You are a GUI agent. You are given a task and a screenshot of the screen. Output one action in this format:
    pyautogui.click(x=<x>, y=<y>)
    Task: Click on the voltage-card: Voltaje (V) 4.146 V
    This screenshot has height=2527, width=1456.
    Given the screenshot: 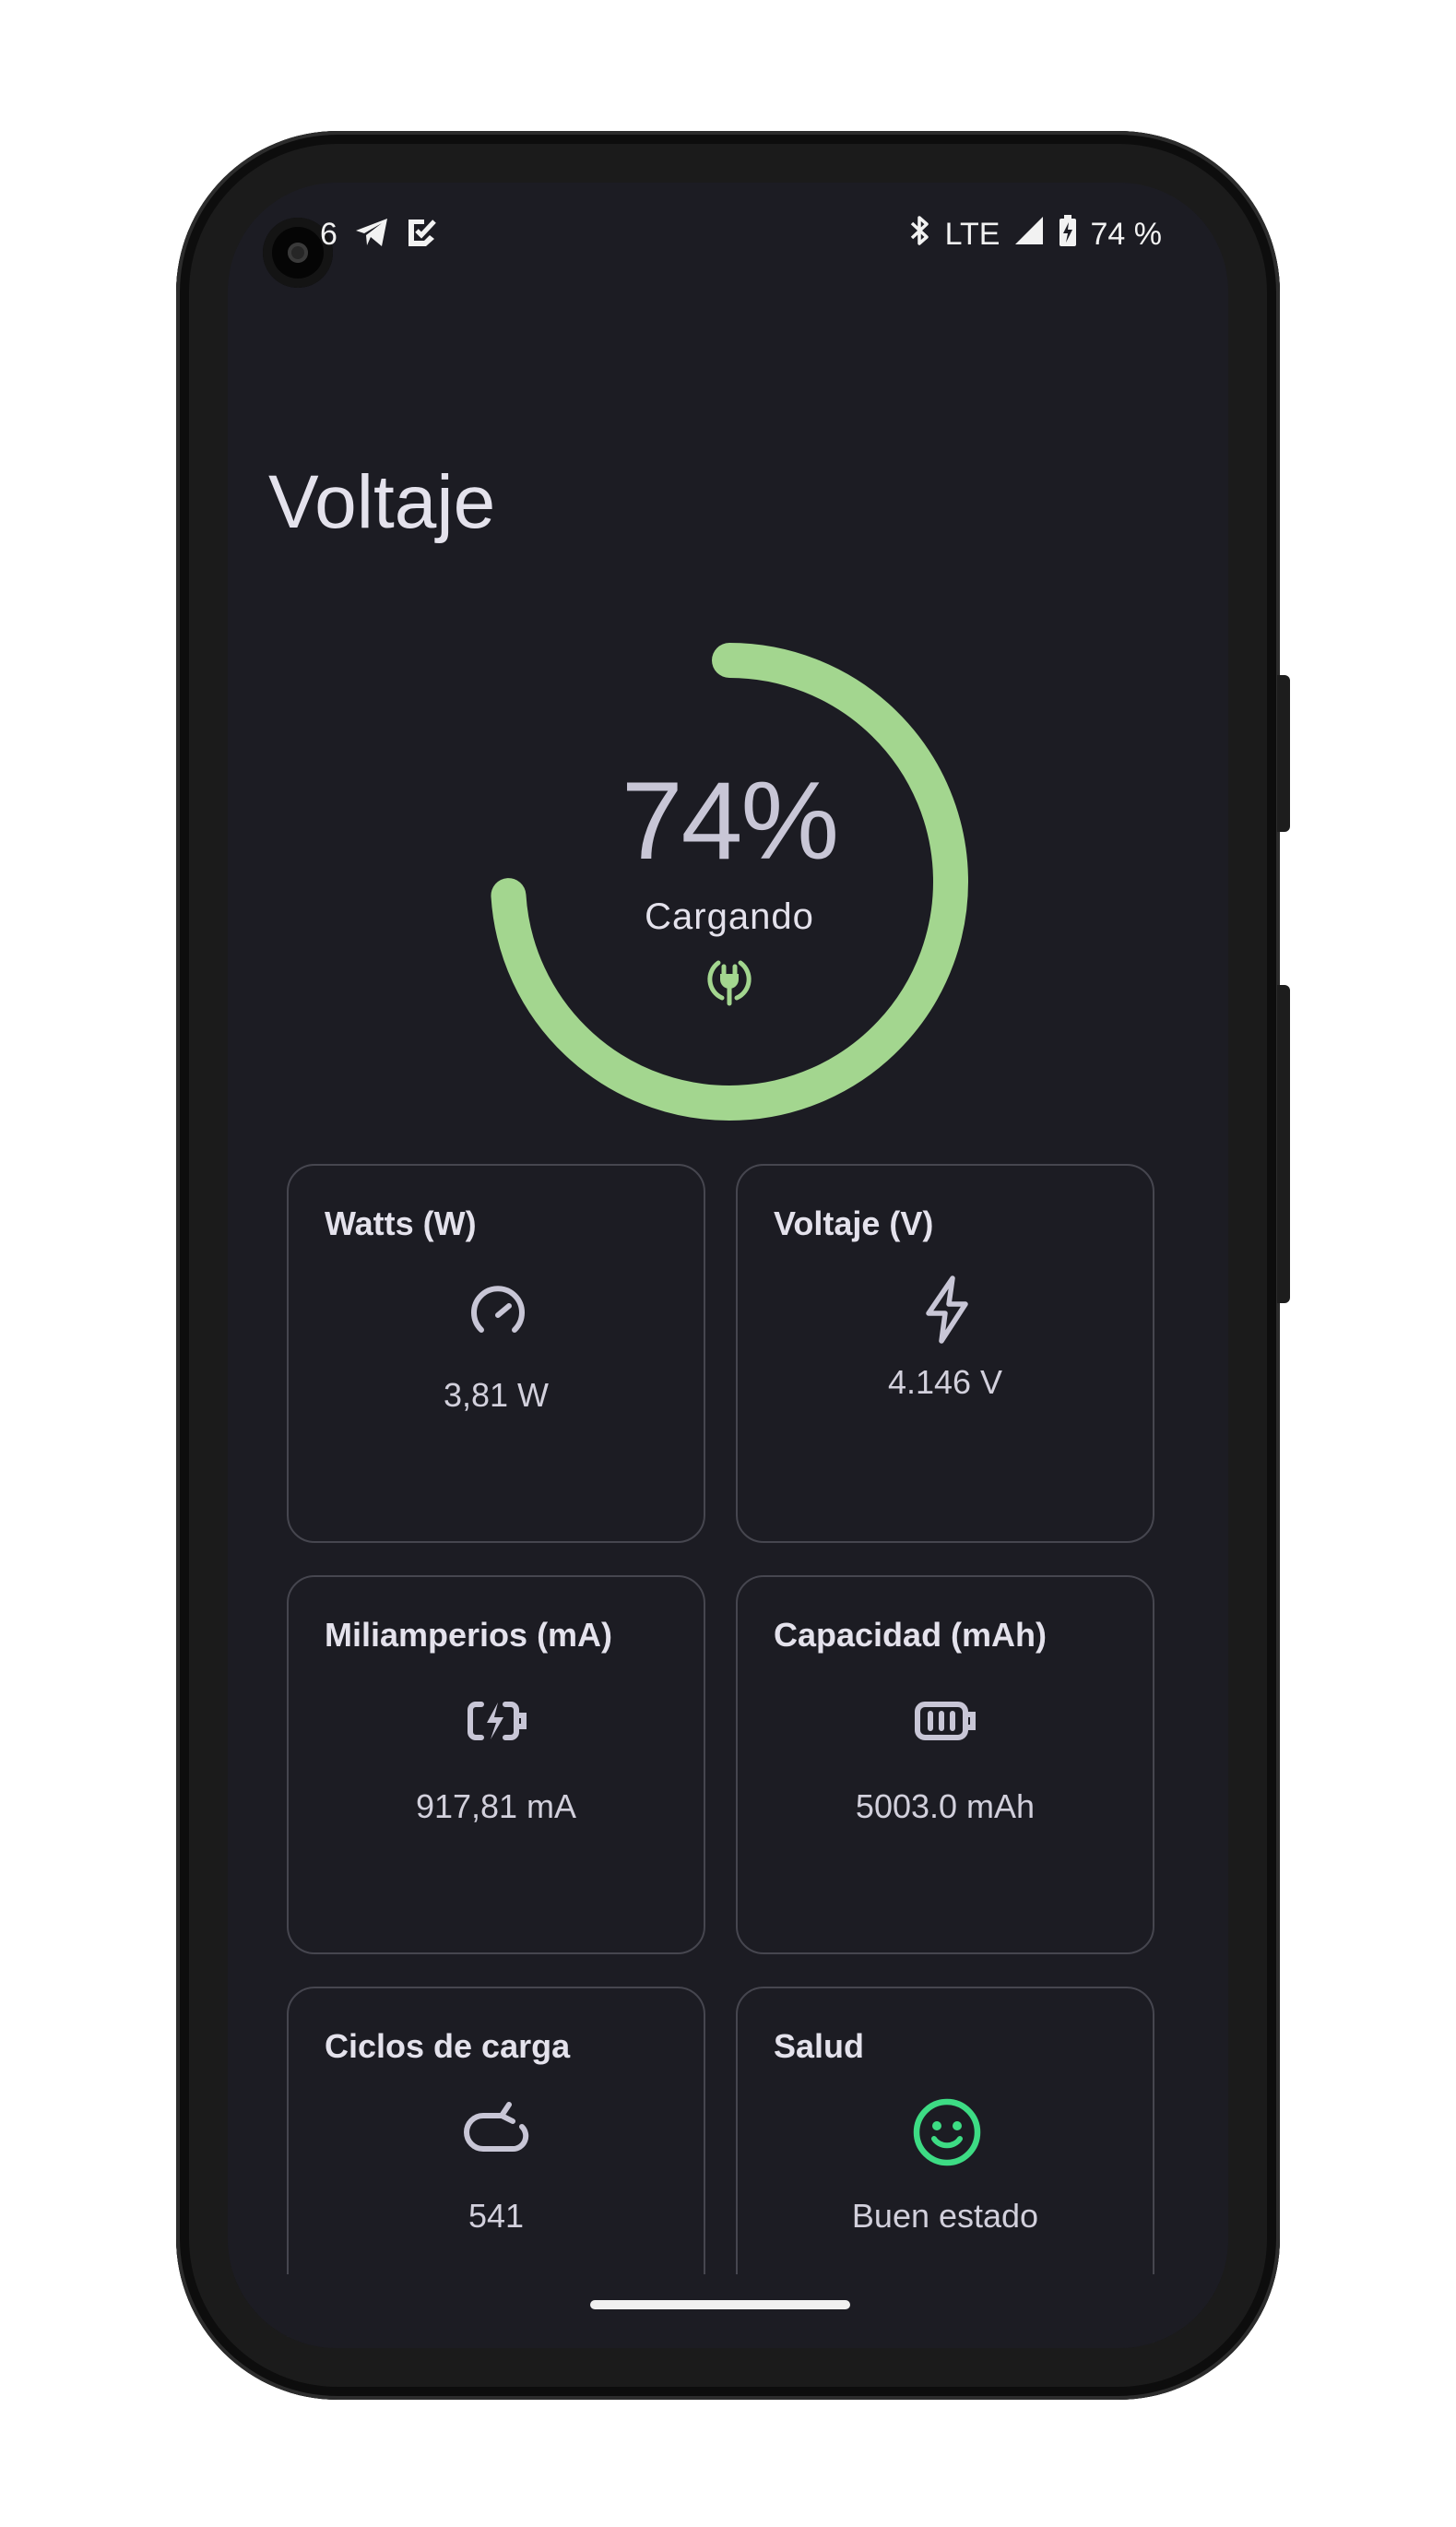 What is the action you would take?
    pyautogui.click(x=945, y=1353)
    